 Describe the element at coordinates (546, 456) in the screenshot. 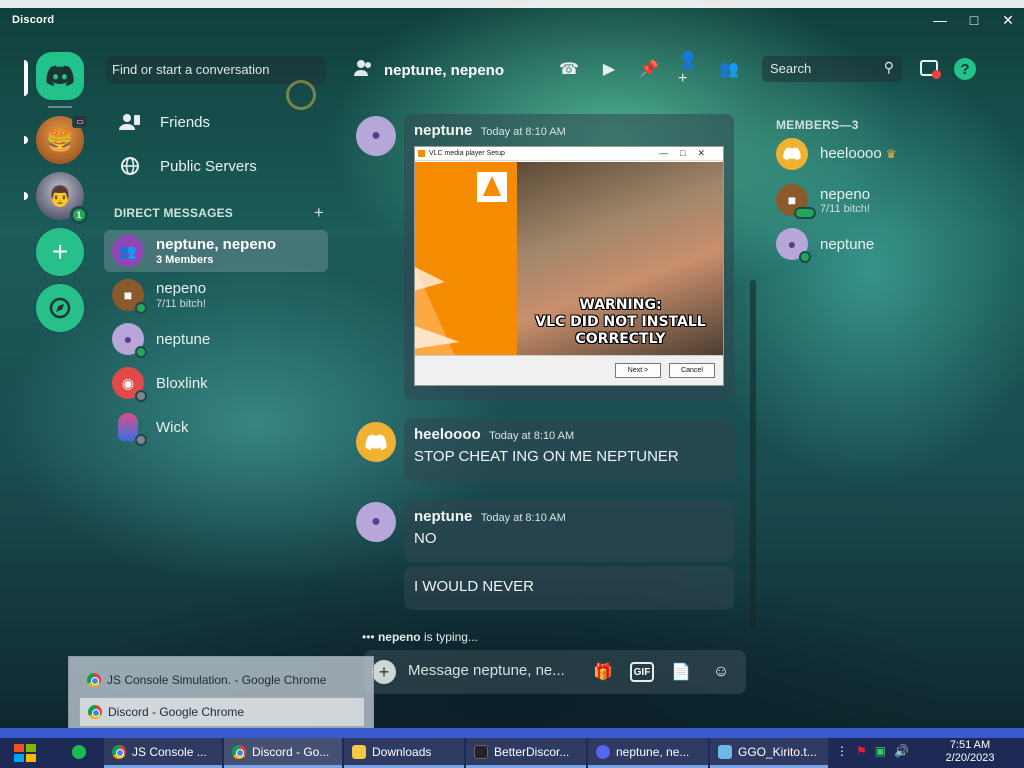

I see `message-content: STOP CHEAT ING ON ME NEPTUNER` at that location.